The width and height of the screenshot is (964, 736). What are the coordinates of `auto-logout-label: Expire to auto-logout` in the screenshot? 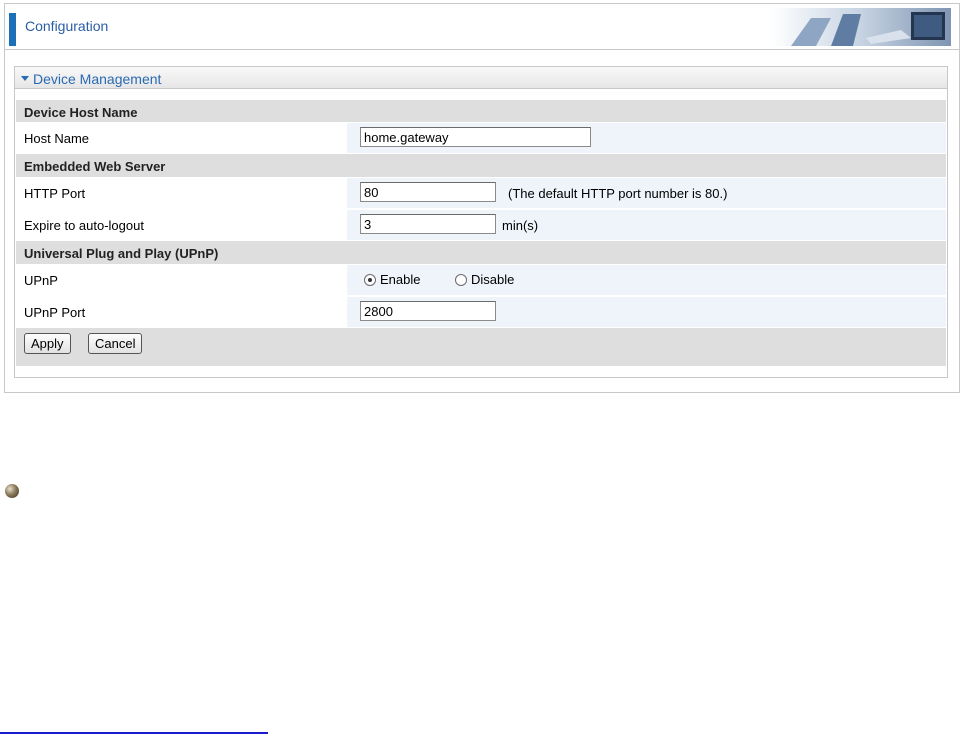 It's located at (84, 225).